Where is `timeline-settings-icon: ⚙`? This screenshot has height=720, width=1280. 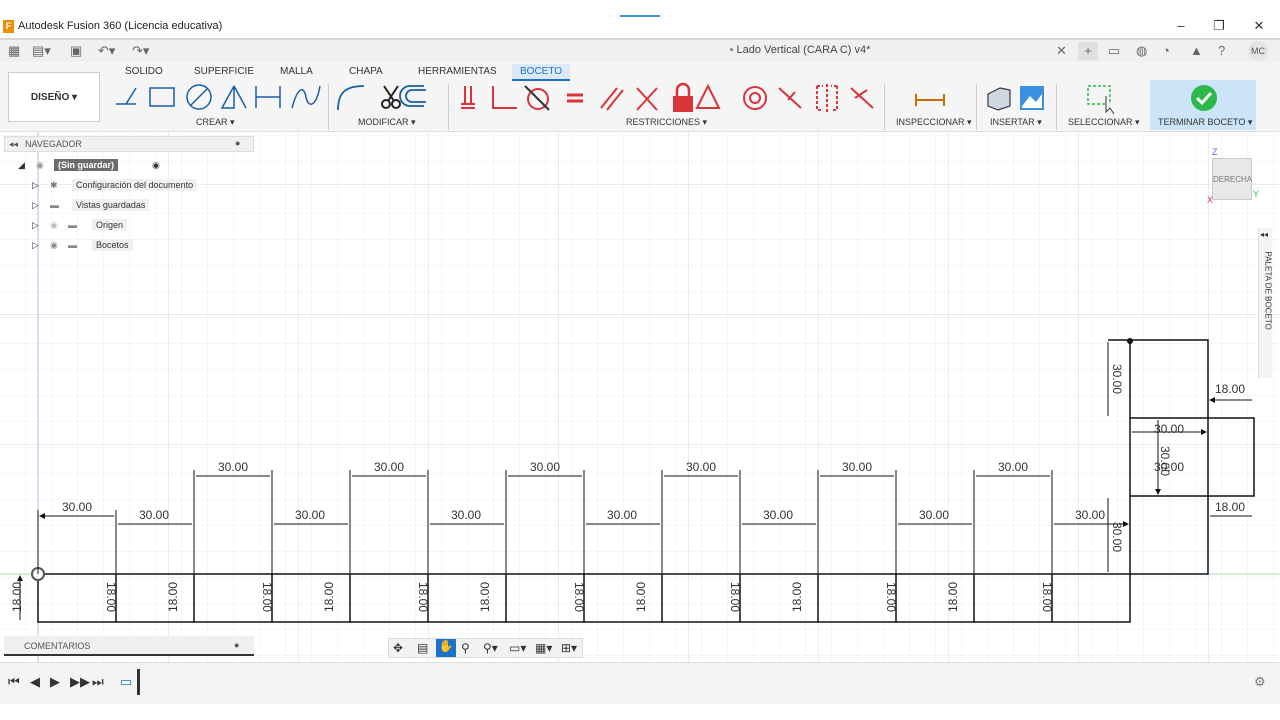 timeline-settings-icon: ⚙ is located at coordinates (1260, 682).